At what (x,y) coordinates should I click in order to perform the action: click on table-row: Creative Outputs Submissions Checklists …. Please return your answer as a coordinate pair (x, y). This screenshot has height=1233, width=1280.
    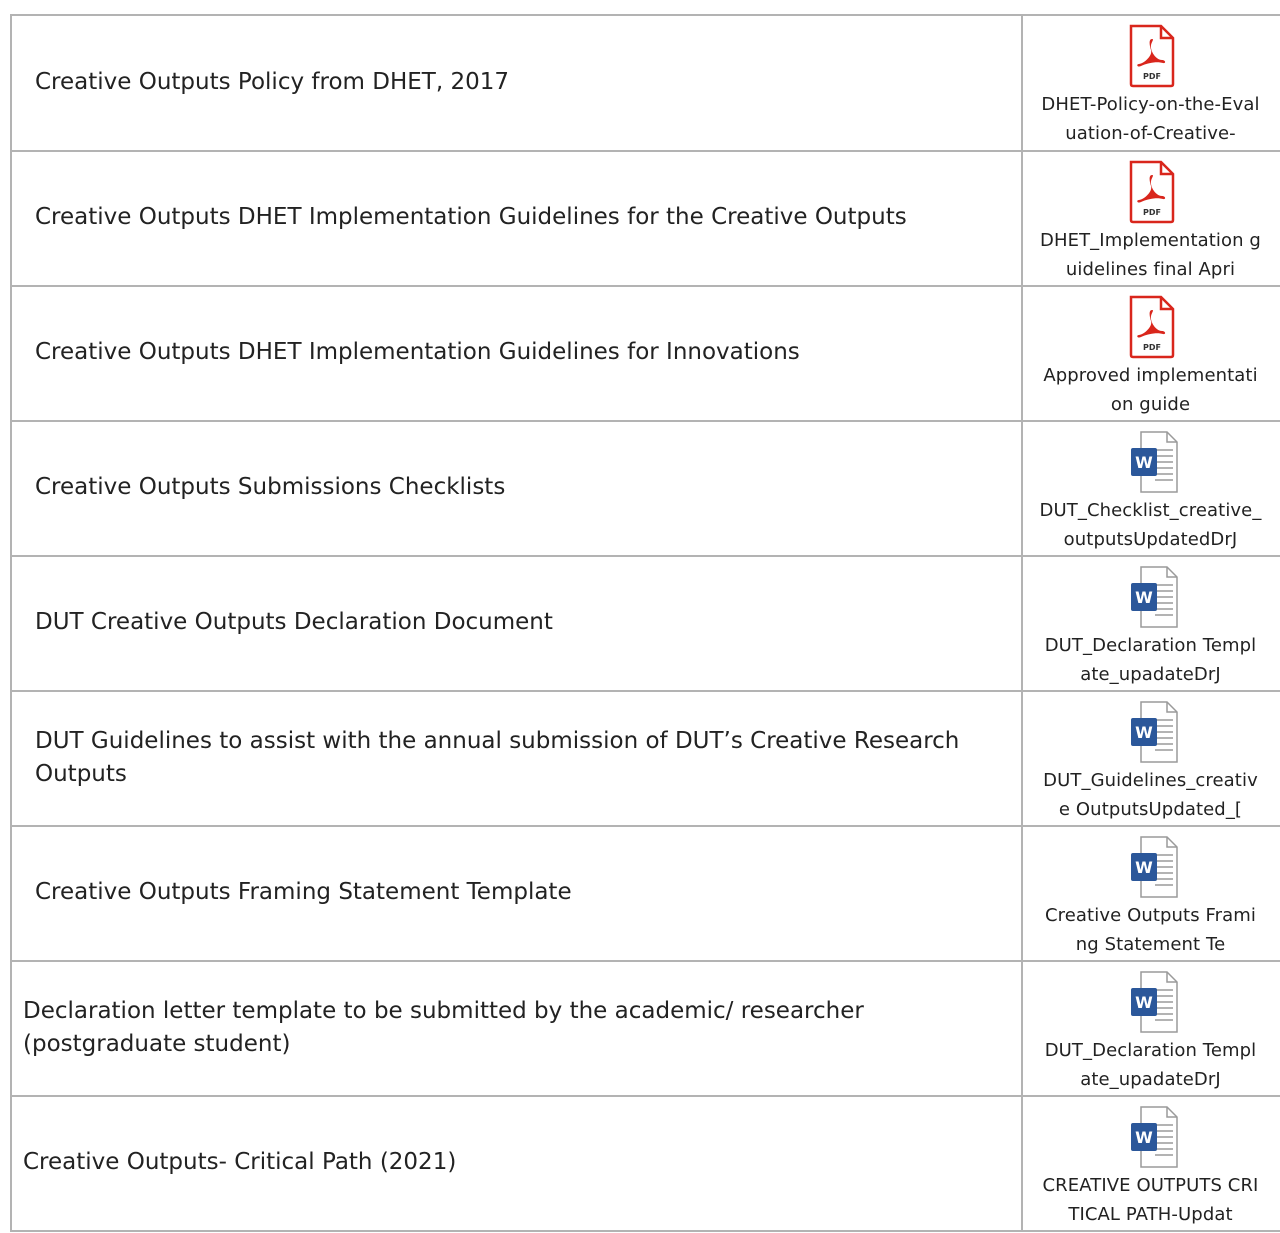
    Looking at the image, I should click on (645, 489).